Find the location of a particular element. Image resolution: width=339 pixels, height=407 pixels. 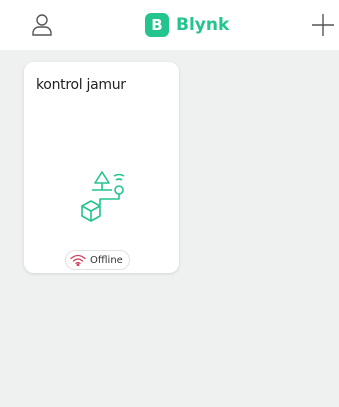

profile-button is located at coordinates (42, 25).